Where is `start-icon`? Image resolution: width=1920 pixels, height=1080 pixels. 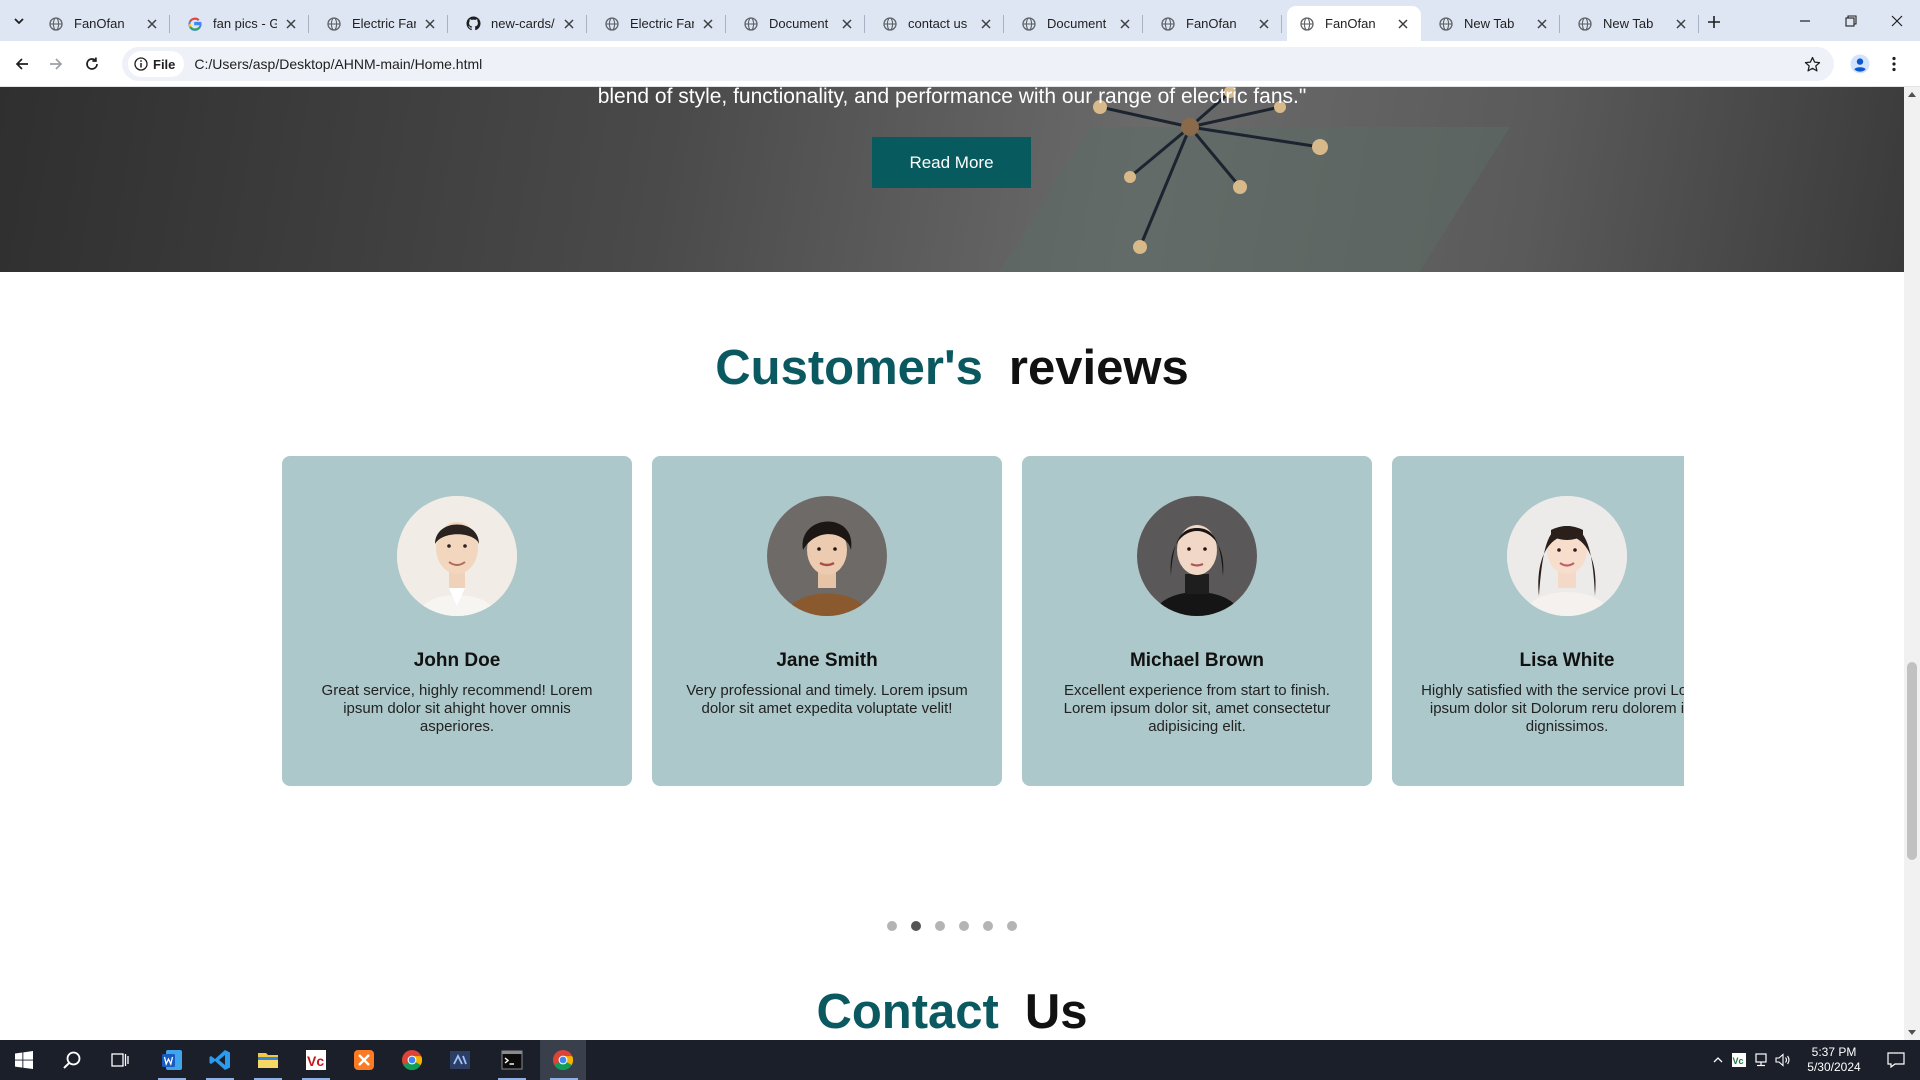
start-icon is located at coordinates (24, 1060).